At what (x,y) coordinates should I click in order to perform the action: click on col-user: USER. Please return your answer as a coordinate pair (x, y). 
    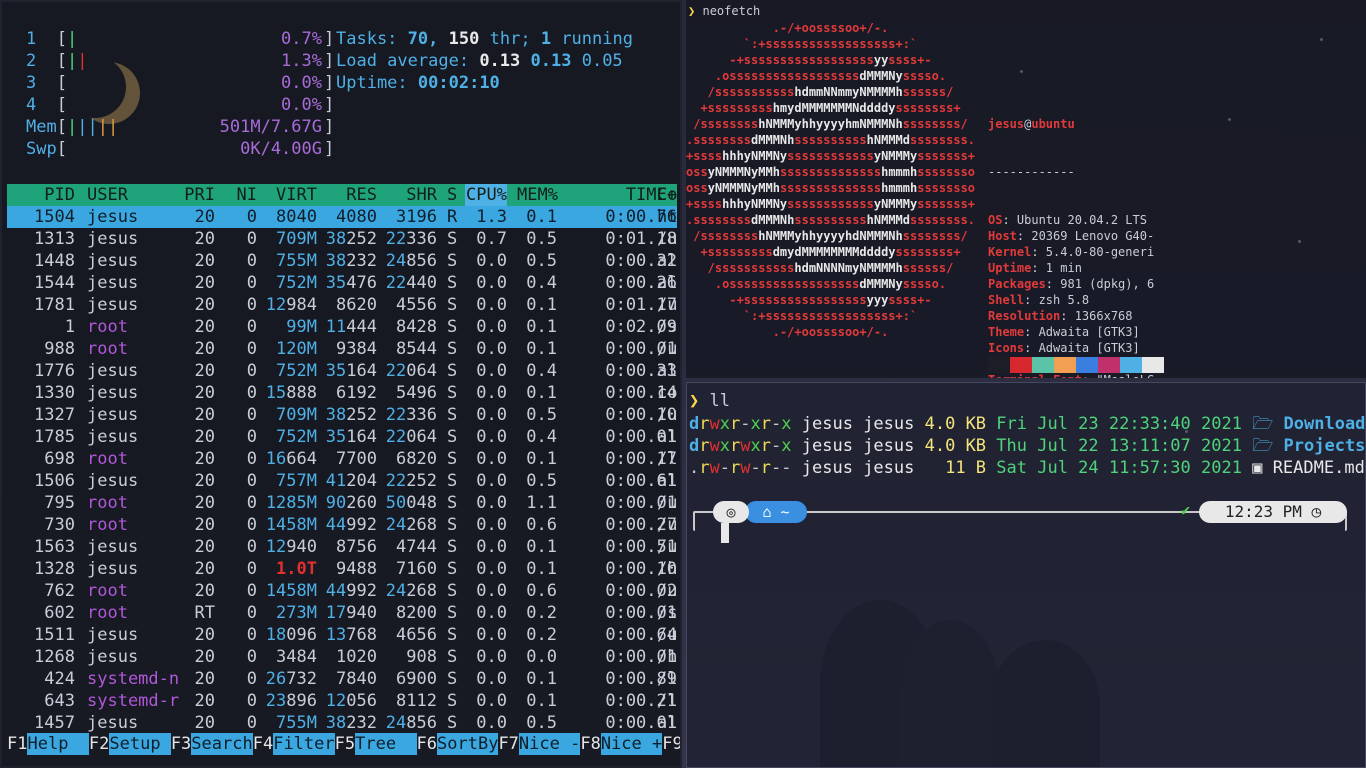
    Looking at the image, I should click on (107, 195).